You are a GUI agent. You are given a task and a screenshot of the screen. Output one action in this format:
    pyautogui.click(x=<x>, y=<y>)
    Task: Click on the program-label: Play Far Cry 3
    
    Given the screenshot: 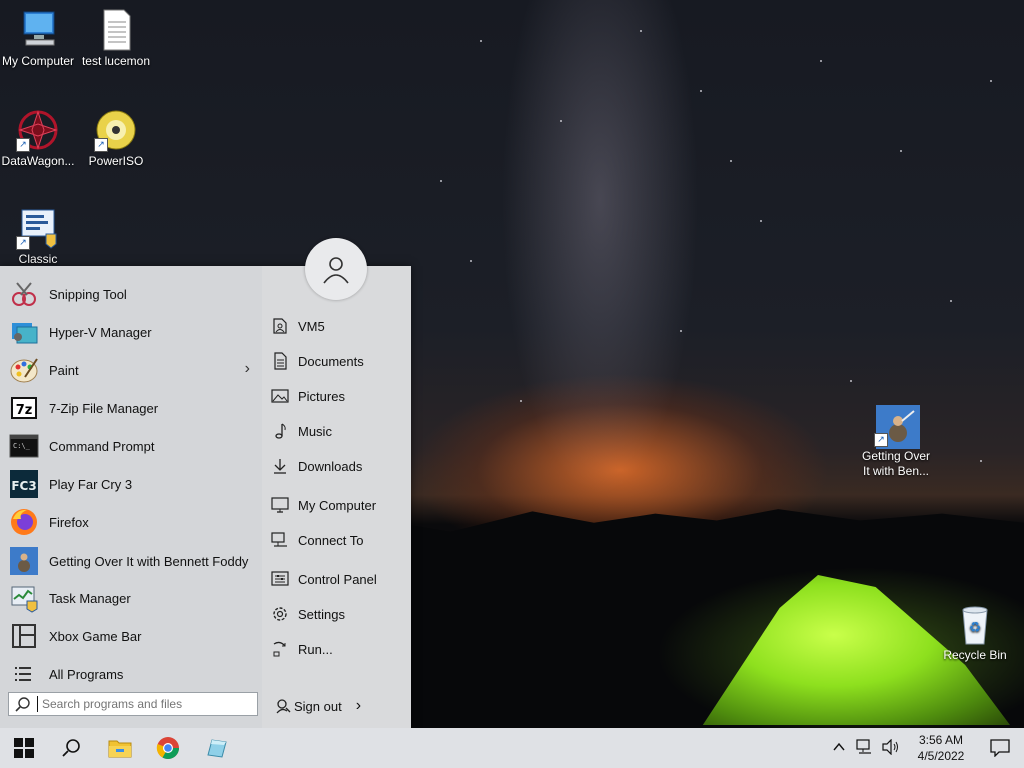 What is the action you would take?
    pyautogui.click(x=91, y=484)
    